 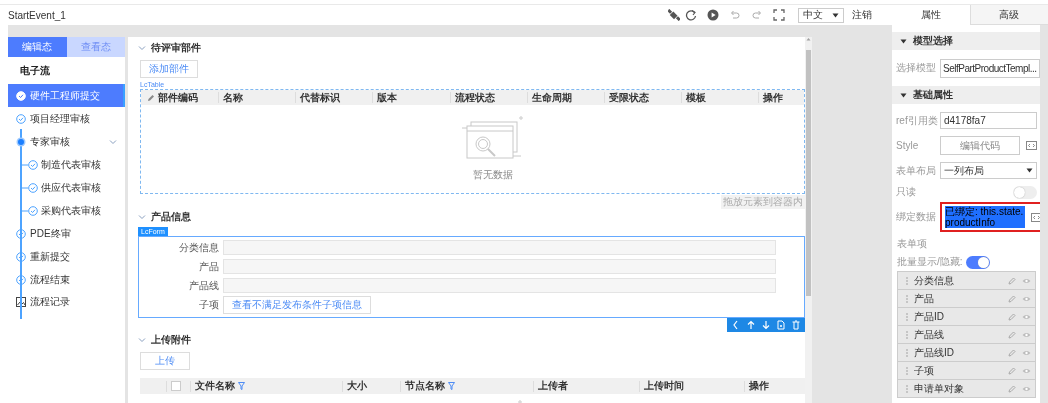 What do you see at coordinates (176, 386) in the screenshot?
I see `checkbox` at bounding box center [176, 386].